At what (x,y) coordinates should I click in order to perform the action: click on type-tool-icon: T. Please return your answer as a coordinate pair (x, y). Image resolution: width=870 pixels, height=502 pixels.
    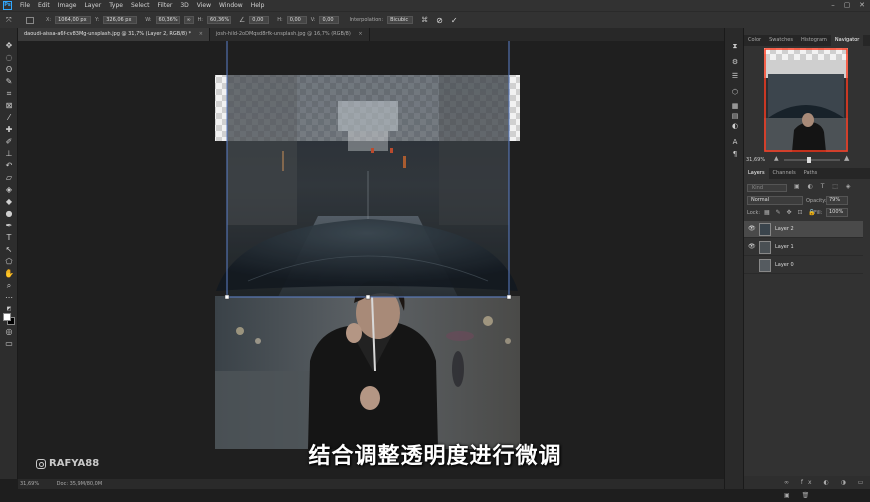
    Looking at the image, I should click on (9, 238).